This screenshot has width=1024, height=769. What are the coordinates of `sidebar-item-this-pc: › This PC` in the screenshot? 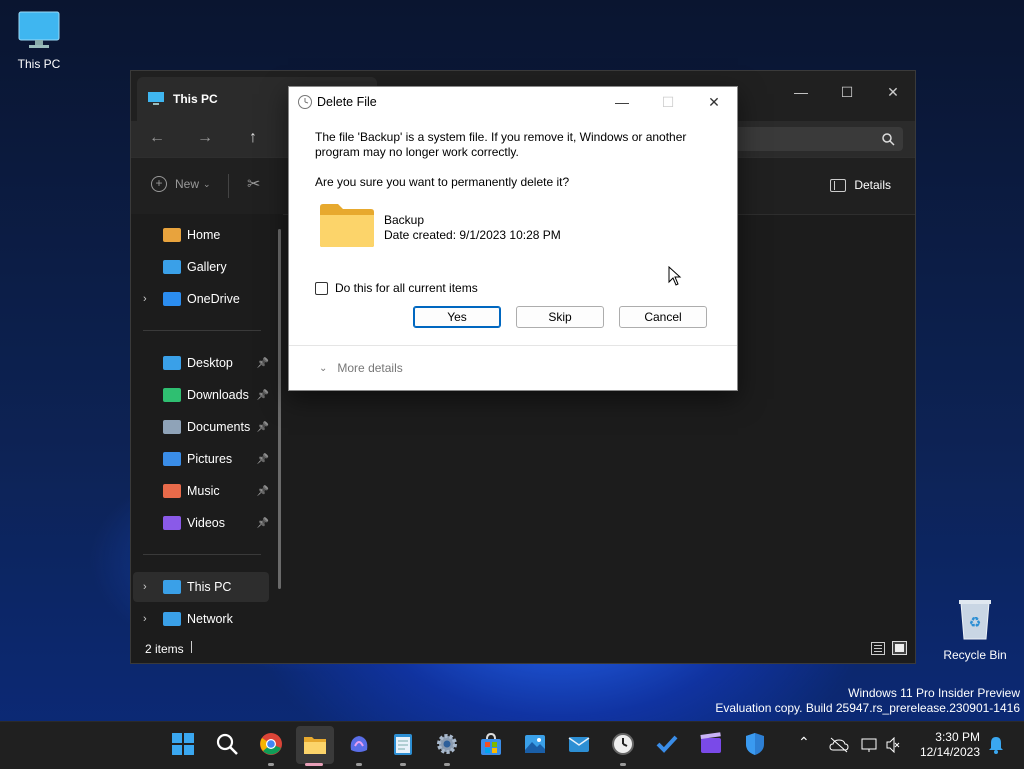 It's located at (201, 587).